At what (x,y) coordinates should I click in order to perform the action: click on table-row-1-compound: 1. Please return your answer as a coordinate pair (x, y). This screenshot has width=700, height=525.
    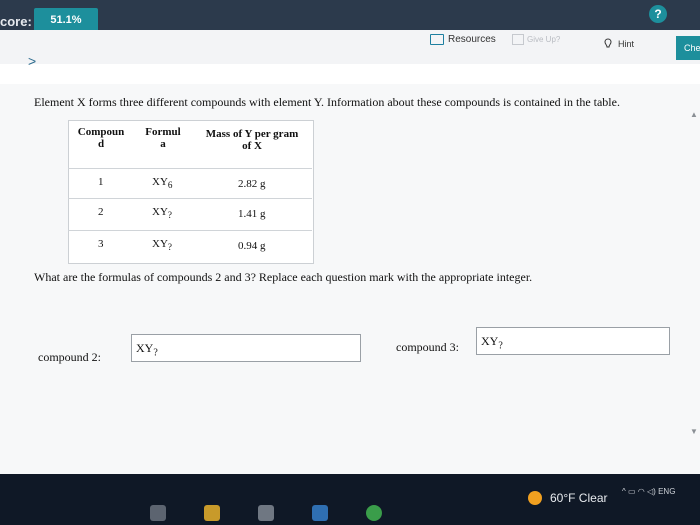
    Looking at the image, I should click on (101, 182).